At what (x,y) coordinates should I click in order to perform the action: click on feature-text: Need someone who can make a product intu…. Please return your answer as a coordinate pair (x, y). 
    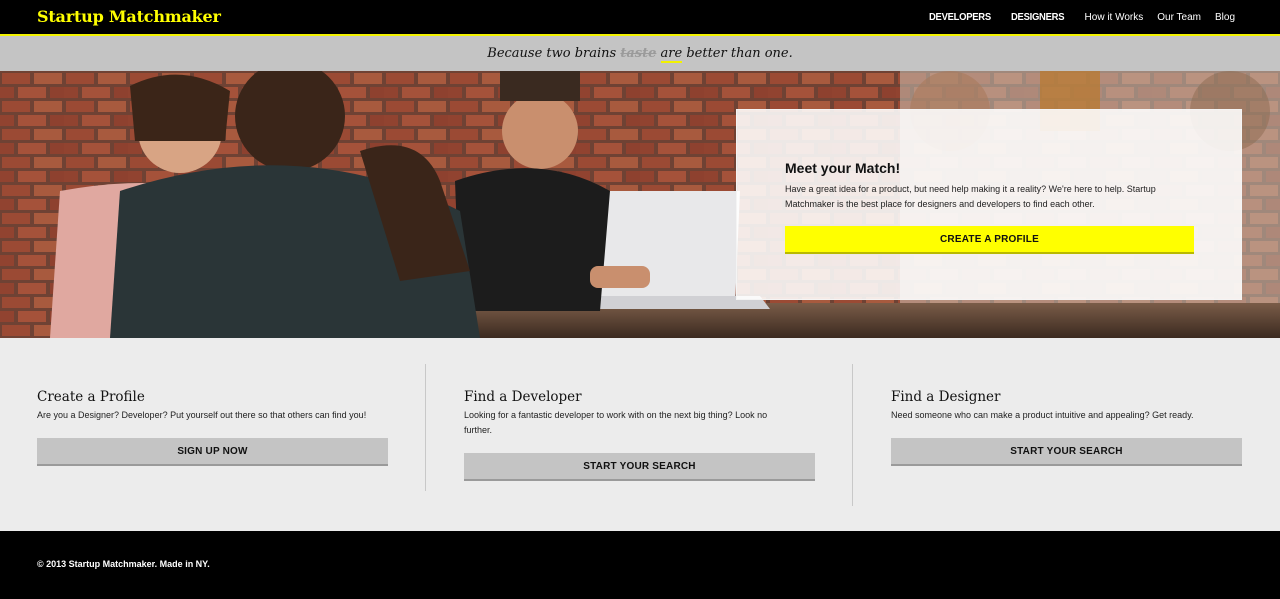
    Looking at the image, I should click on (1042, 415).